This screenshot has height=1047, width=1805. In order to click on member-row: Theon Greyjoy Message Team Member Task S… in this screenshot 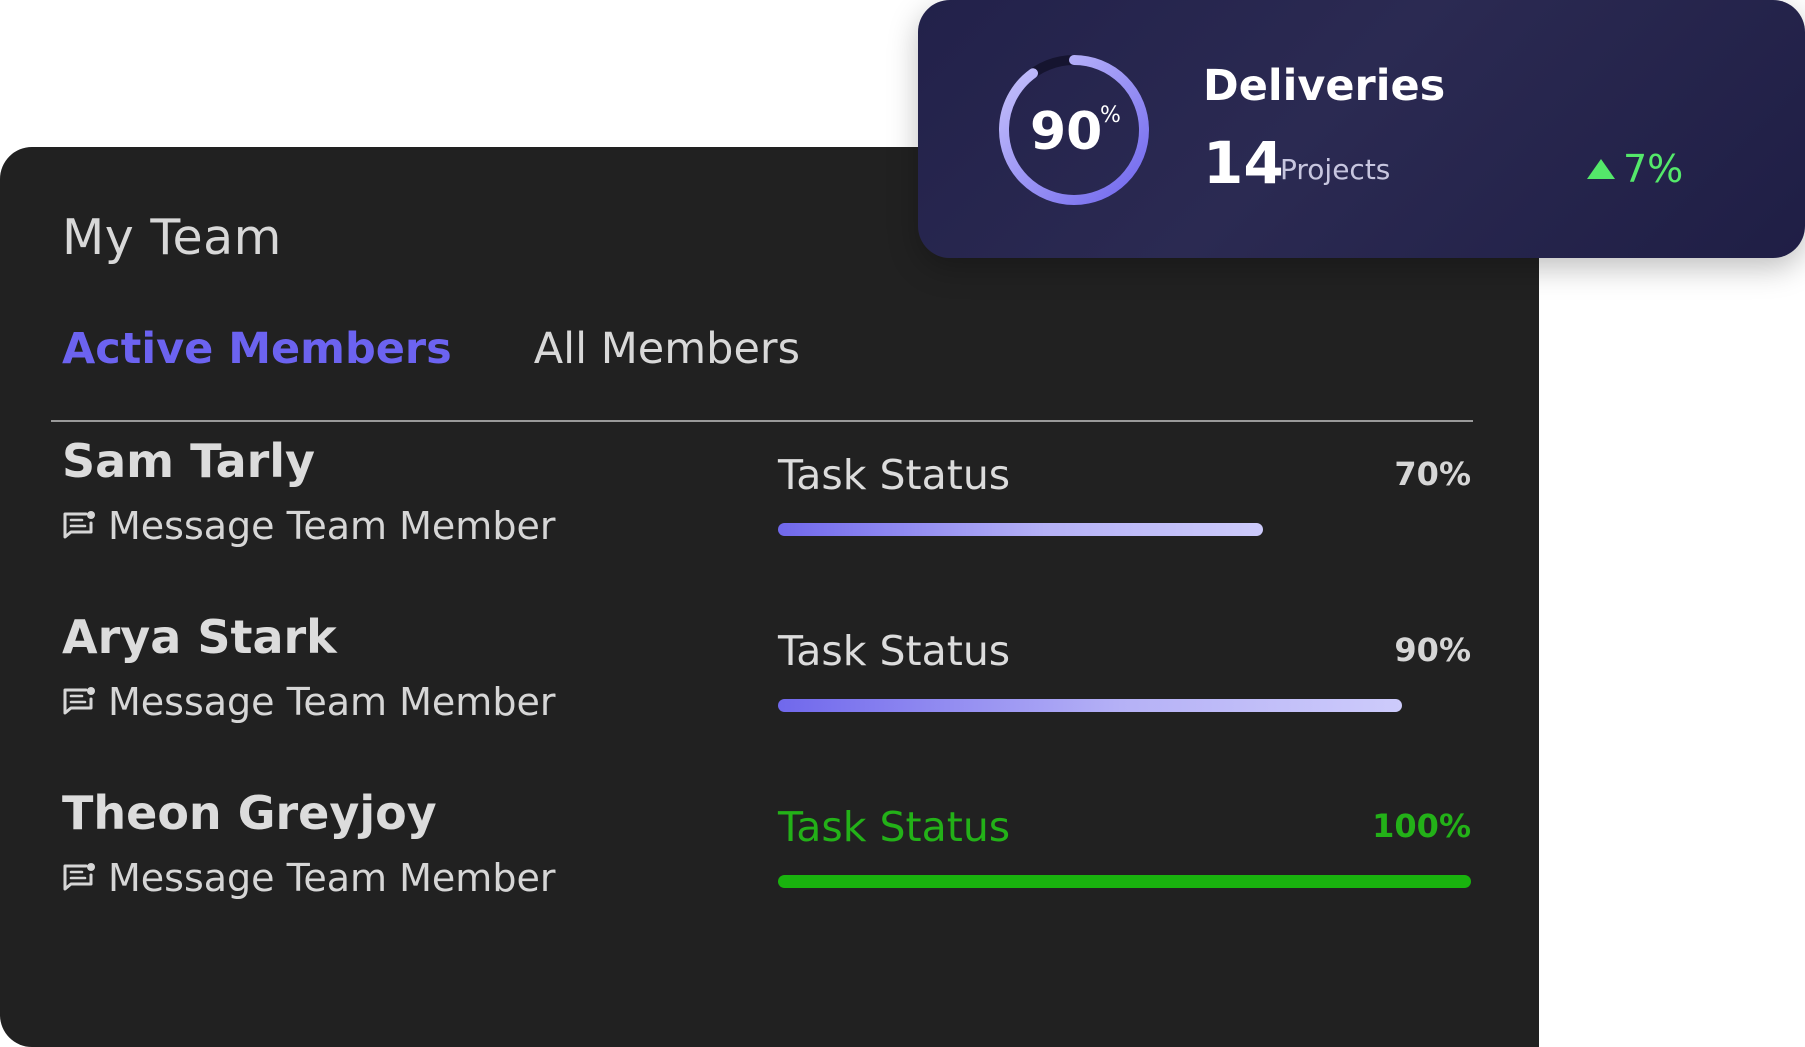, I will do `click(769, 848)`.